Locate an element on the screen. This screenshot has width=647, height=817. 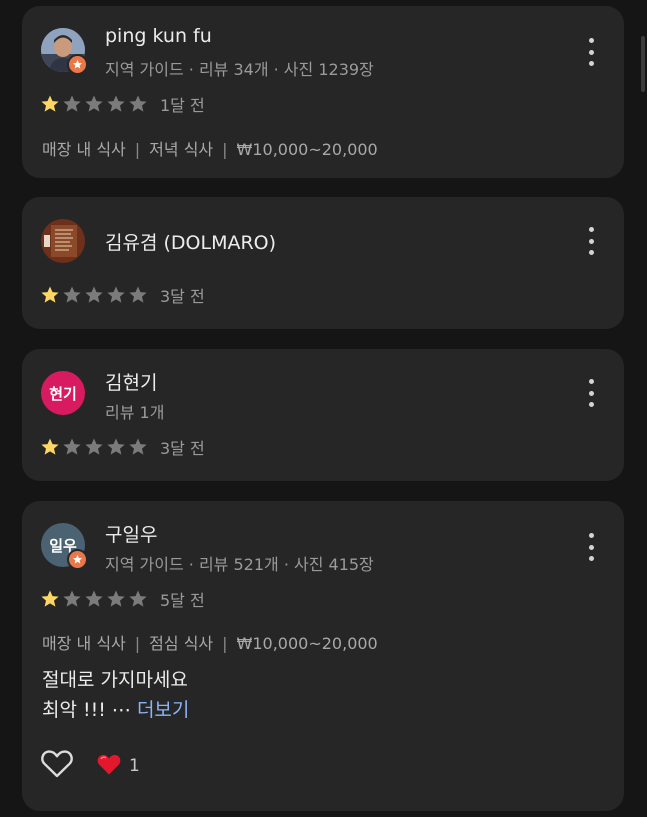
review-body: 절대로 가지마세요 최악 !!! ⋯ 더보기 is located at coordinates (115, 695).